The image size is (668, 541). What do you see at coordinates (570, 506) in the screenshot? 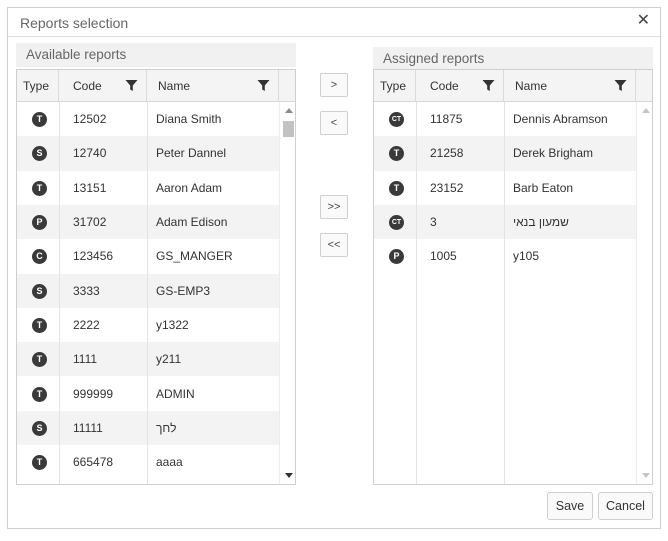
I see `save-button: Save` at bounding box center [570, 506].